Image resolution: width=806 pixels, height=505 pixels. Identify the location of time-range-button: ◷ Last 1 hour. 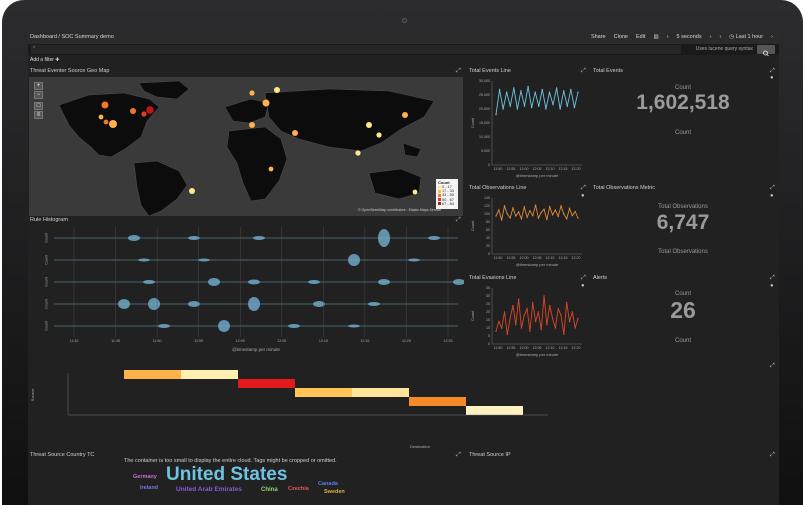
(746, 37).